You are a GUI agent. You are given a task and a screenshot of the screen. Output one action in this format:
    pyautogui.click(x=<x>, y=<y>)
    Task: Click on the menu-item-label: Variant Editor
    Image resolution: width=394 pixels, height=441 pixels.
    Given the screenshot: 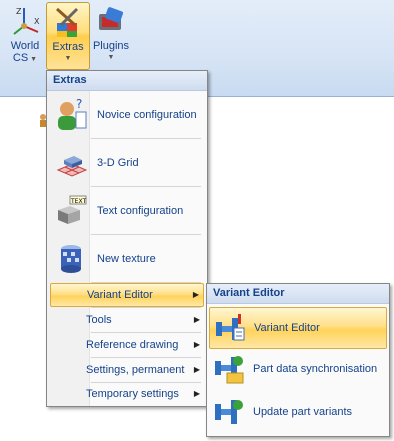 What is the action you would take?
    pyautogui.click(x=287, y=328)
    